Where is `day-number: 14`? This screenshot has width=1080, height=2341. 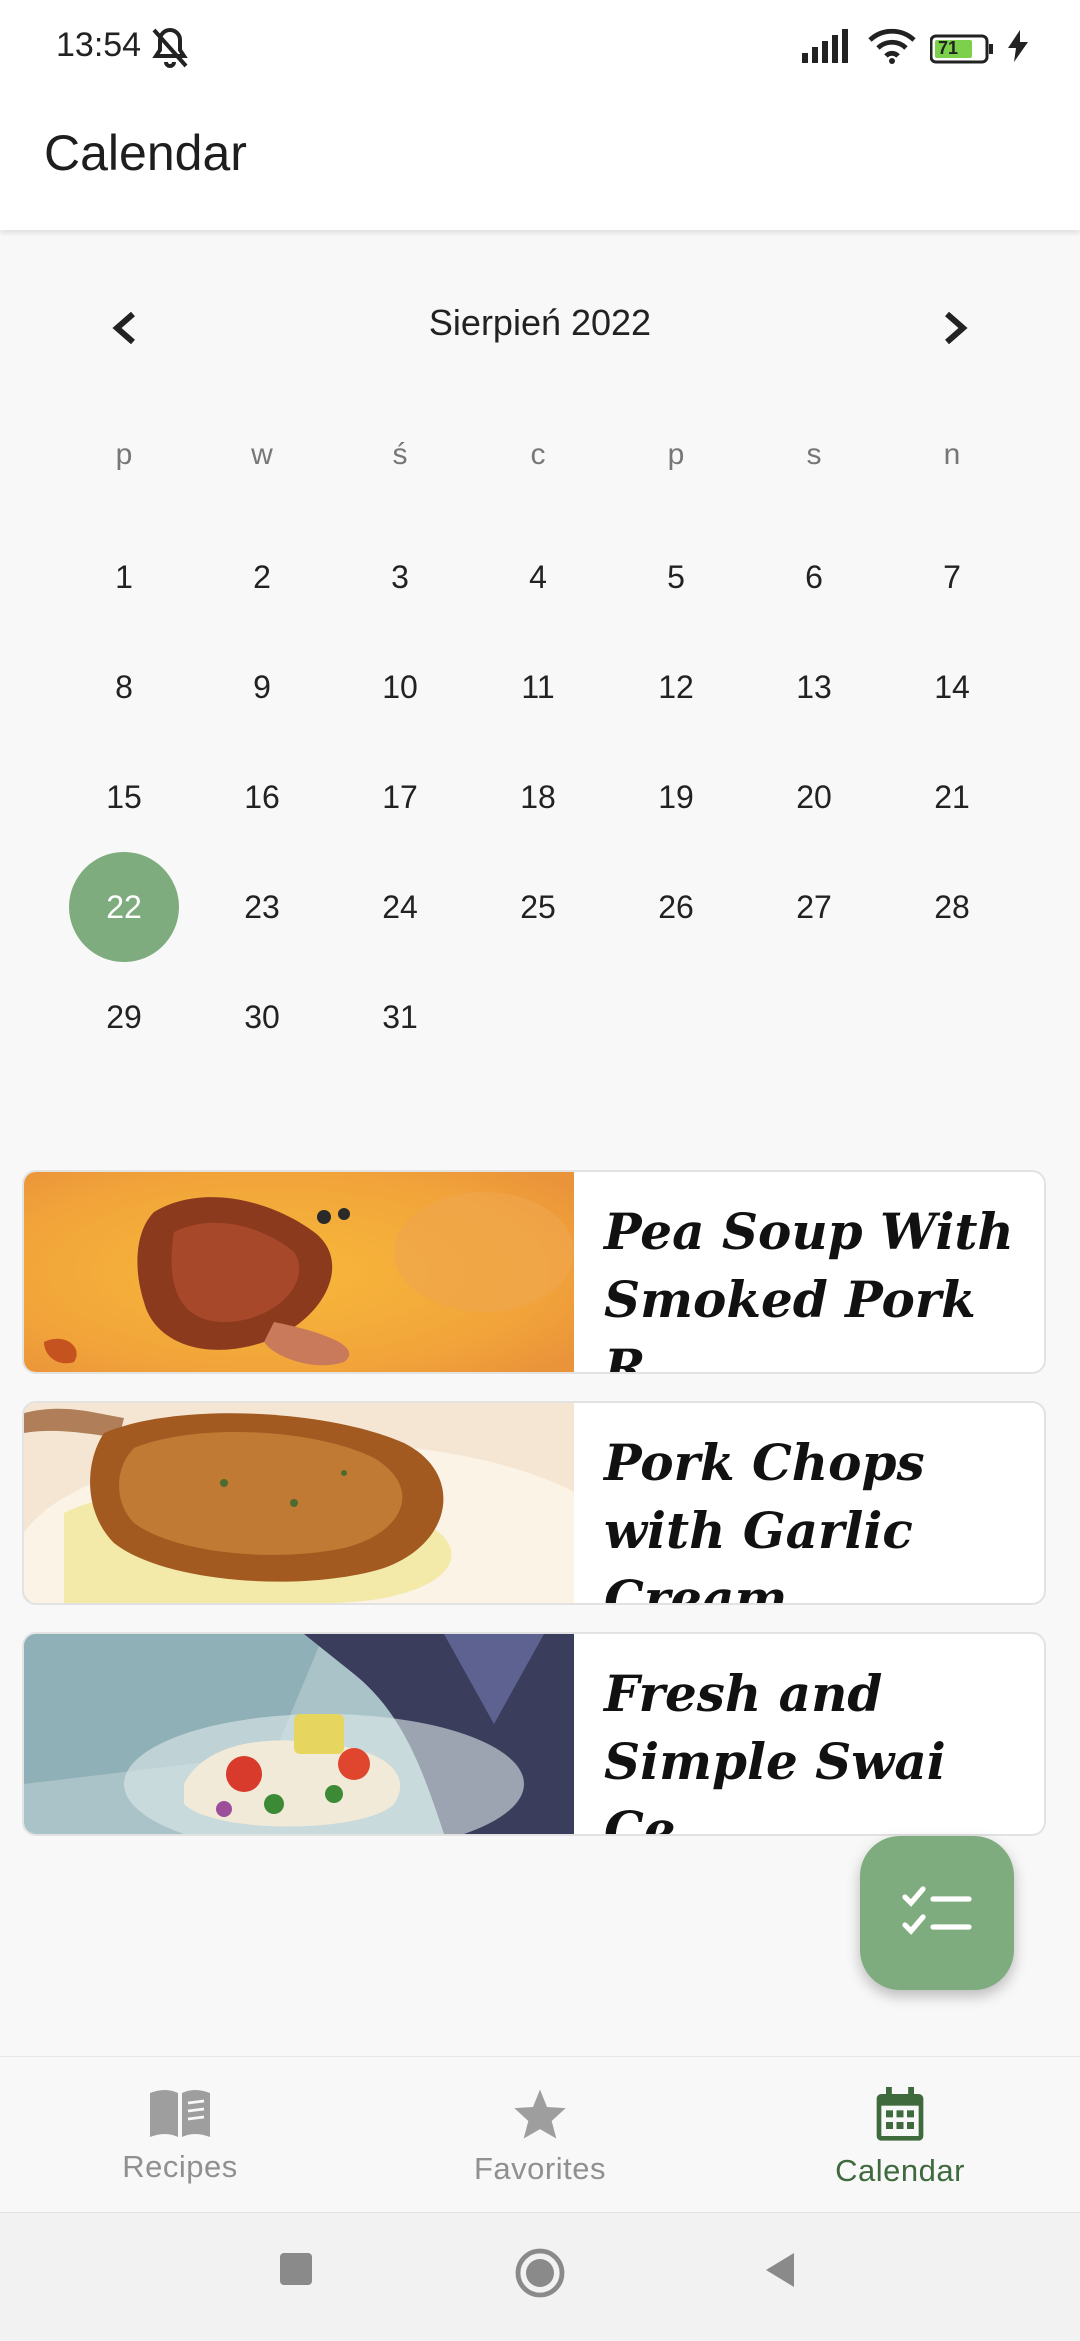 day-number: 14 is located at coordinates (952, 686).